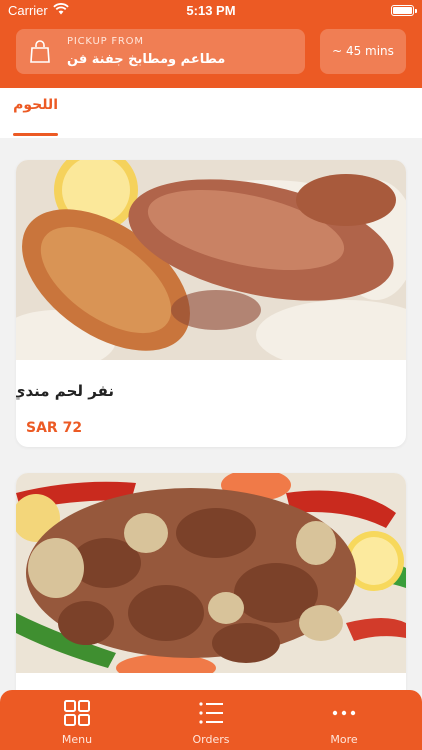 This screenshot has height=750, width=422. What do you see at coordinates (65, 391) in the screenshot?
I see `menu-item-name: نفر لحم مندي` at bounding box center [65, 391].